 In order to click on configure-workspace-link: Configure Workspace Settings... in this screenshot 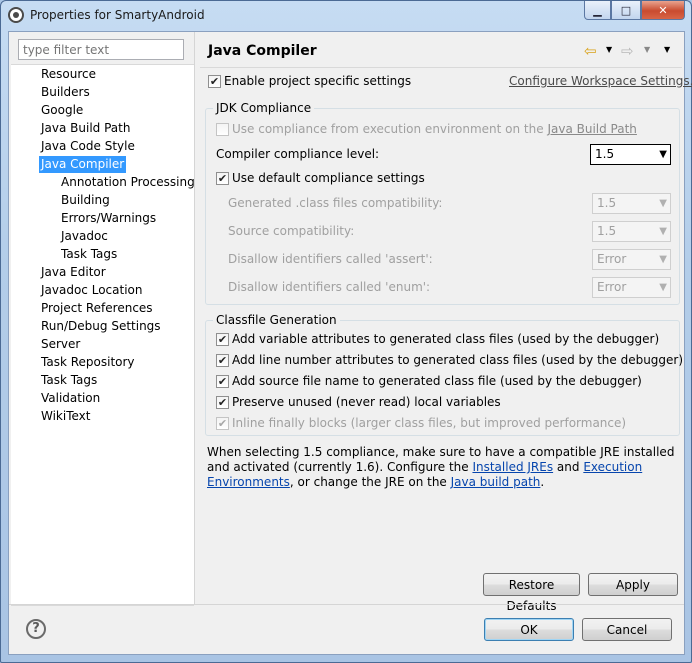, I will do `click(600, 81)`.